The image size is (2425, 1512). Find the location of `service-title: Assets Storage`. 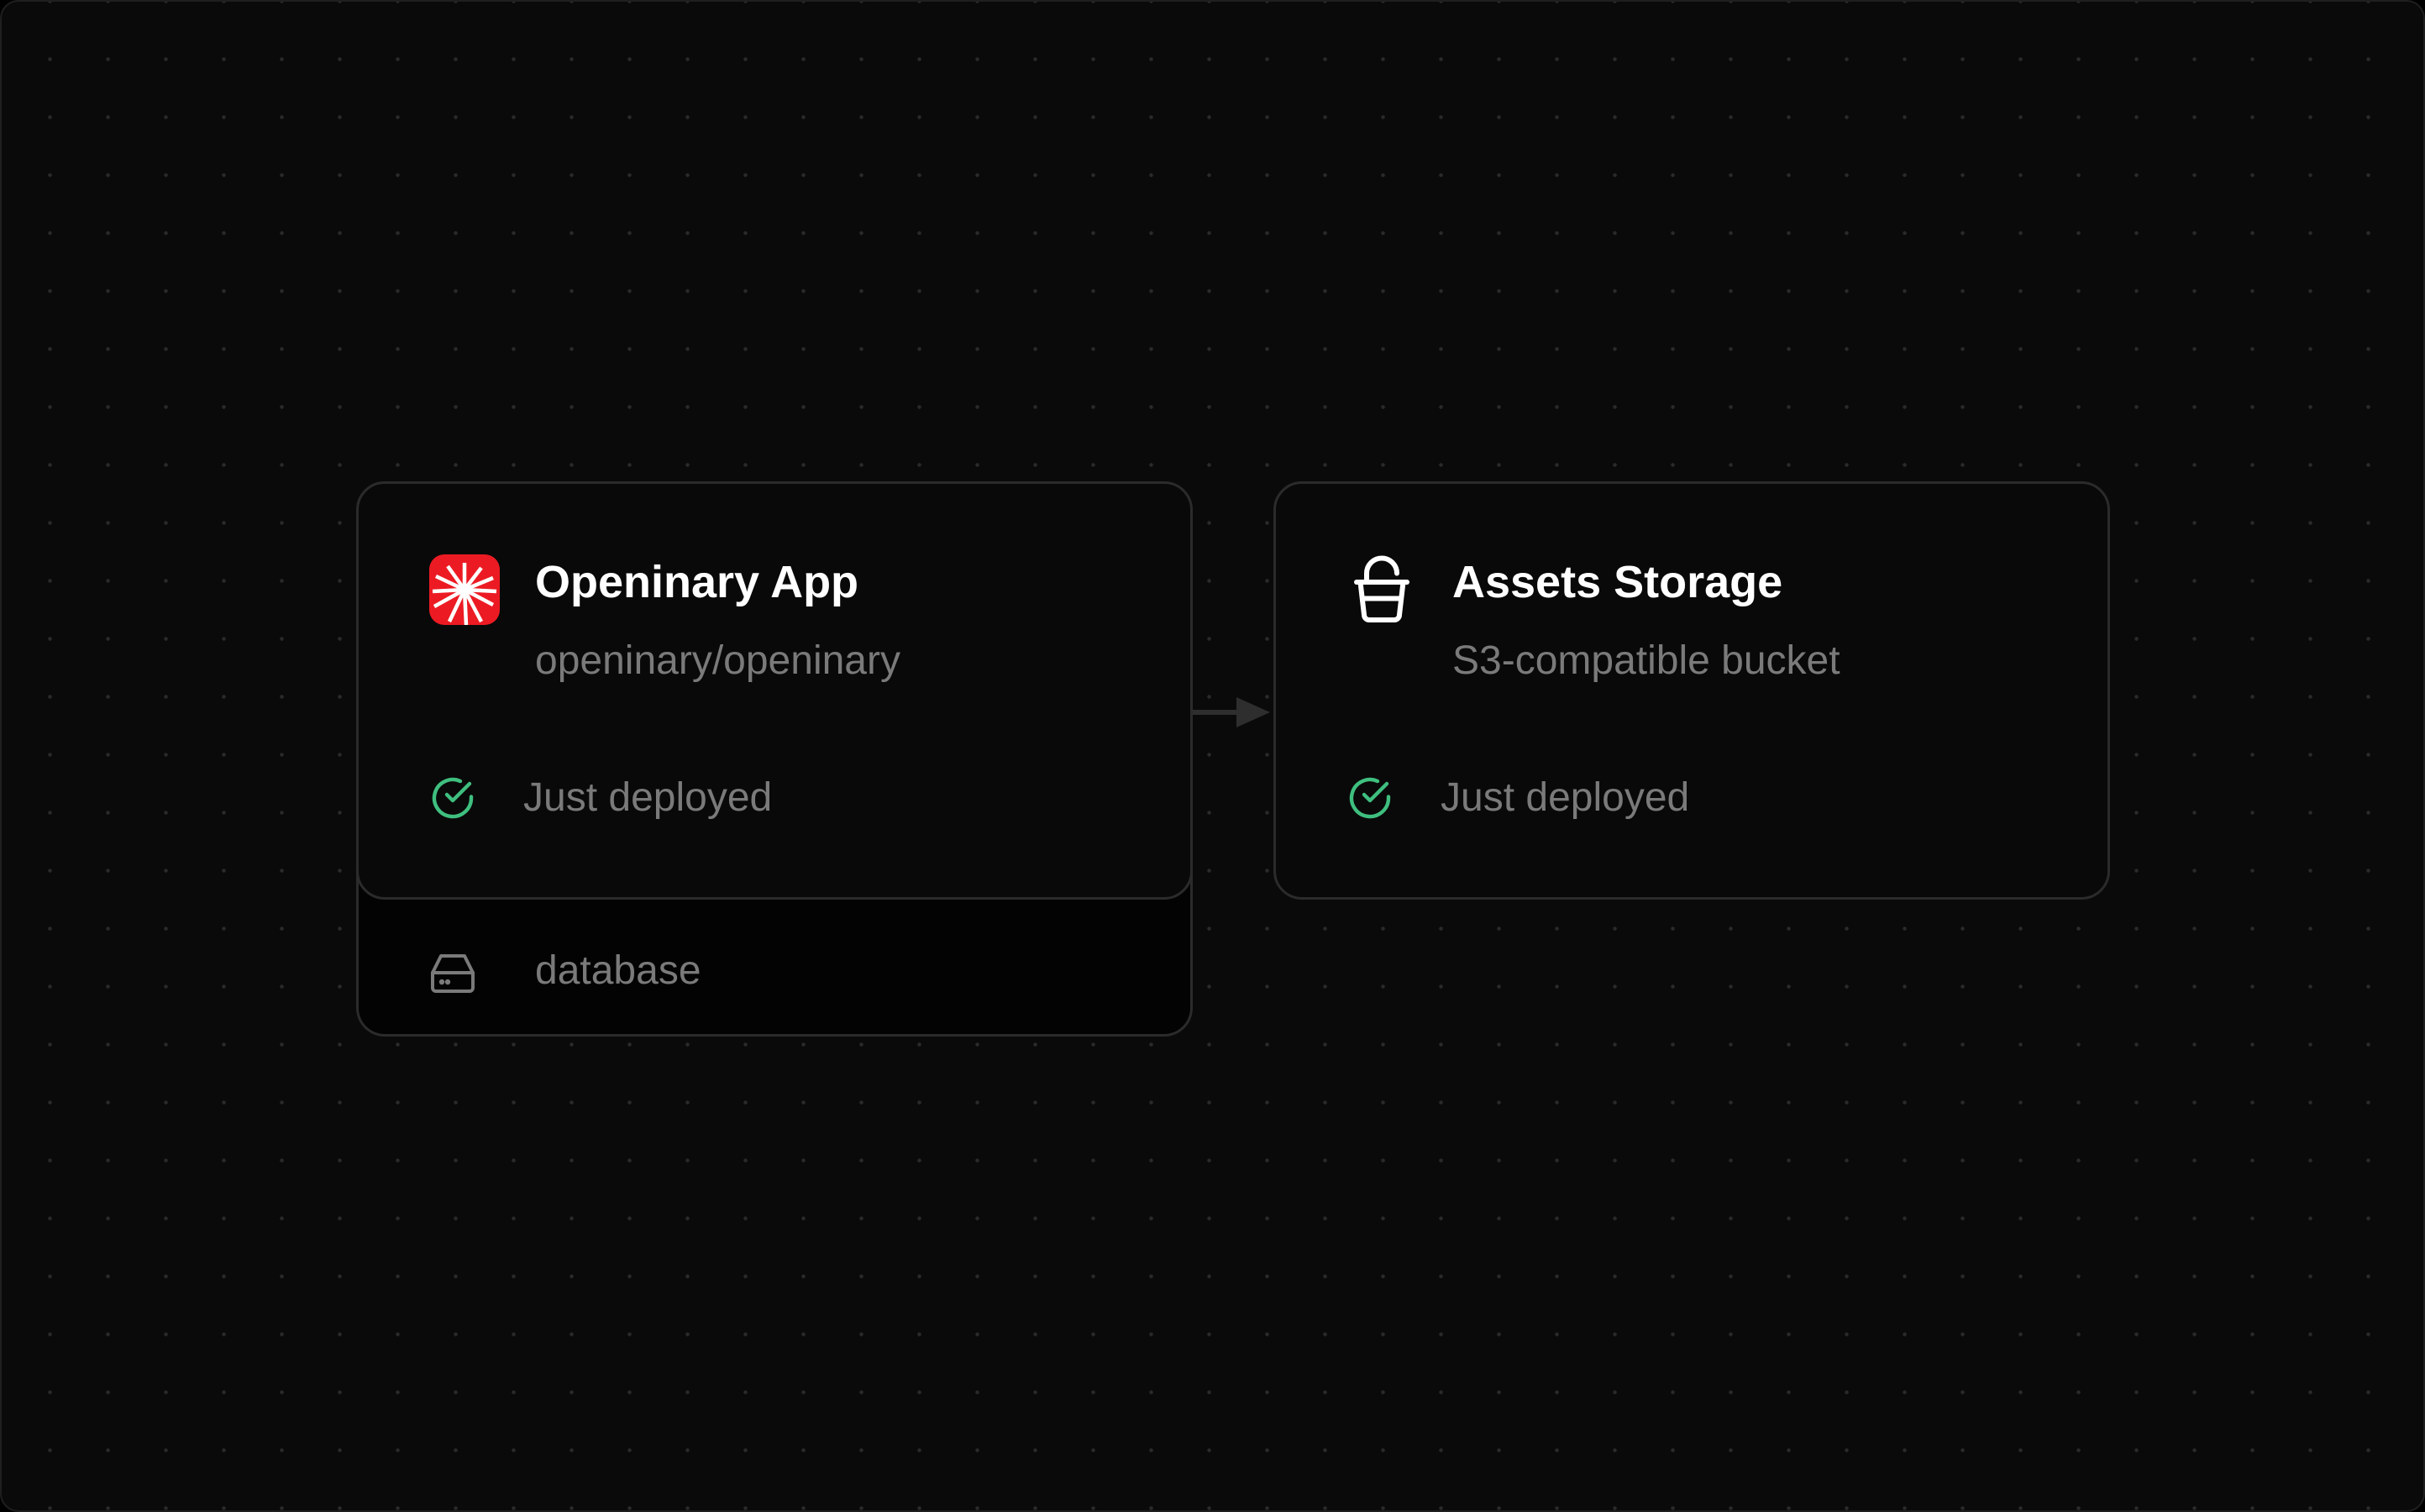

service-title: Assets Storage is located at coordinates (1617, 582).